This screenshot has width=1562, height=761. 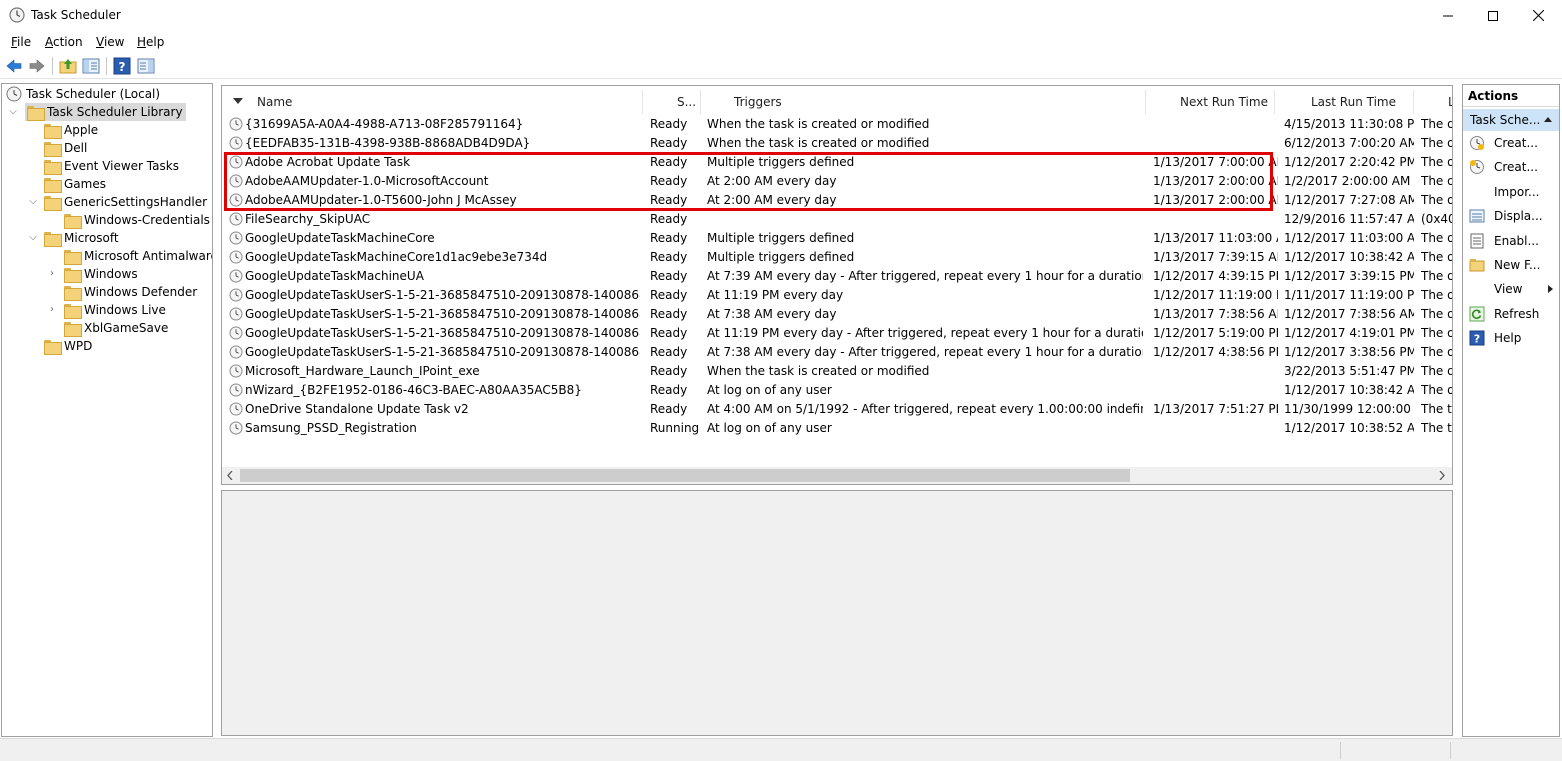 I want to click on show-hide-action-pane-icon, so click(x=146, y=66).